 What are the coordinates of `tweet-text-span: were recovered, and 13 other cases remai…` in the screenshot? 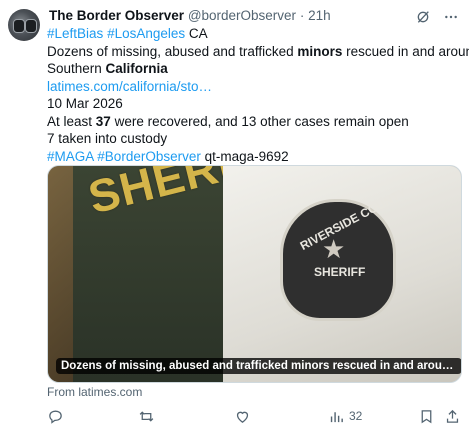 It's located at (259, 121).